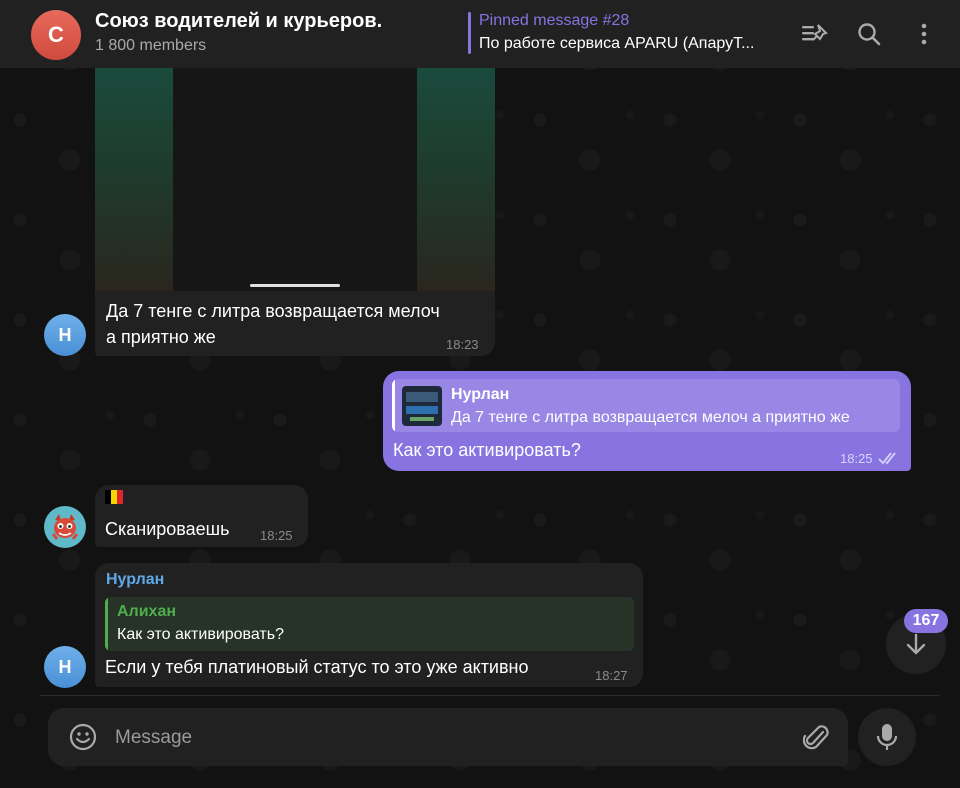  I want to click on chat-avatar: С, so click(56, 35).